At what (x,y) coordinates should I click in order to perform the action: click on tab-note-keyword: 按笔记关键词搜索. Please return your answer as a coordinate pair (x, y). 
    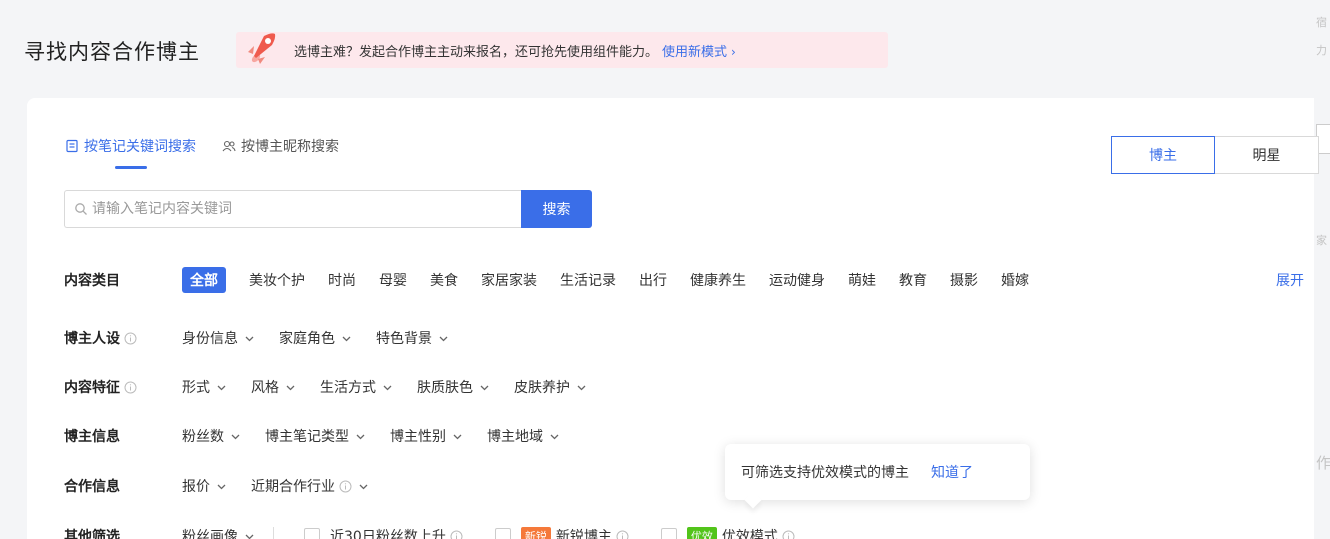
    Looking at the image, I should click on (130, 152).